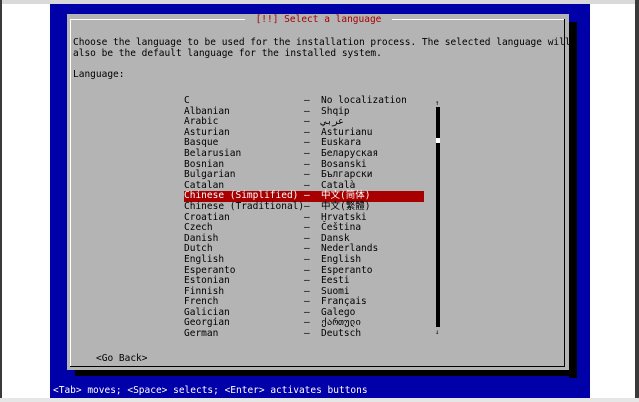 The image size is (639, 402). I want to click on language-native-name: Беларуская, so click(350, 153).